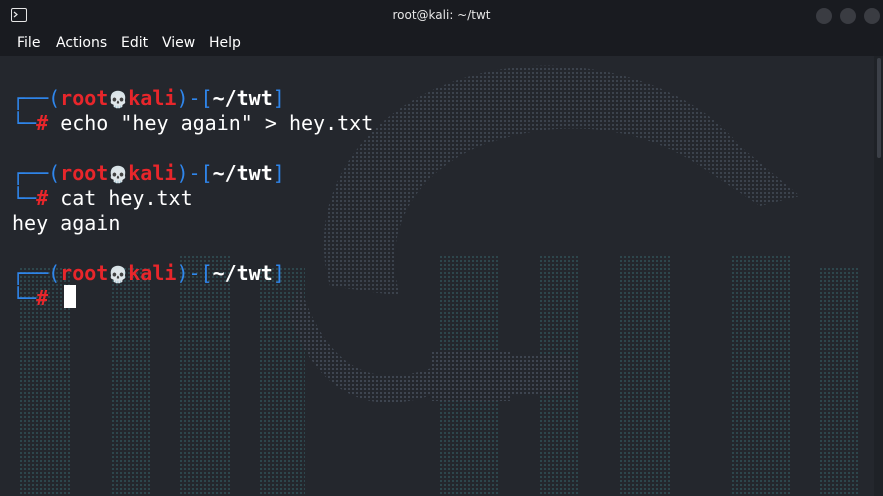 The width and height of the screenshot is (883, 496). What do you see at coordinates (217, 123) in the screenshot?
I see `command-text: echo "hey again" > hey.txt` at bounding box center [217, 123].